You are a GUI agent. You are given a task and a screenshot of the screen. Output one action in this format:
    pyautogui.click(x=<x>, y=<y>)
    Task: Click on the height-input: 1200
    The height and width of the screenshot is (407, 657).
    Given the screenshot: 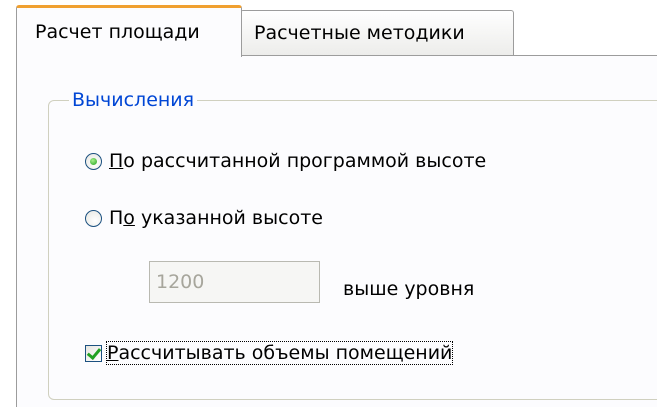 What is the action you would take?
    pyautogui.click(x=234, y=282)
    